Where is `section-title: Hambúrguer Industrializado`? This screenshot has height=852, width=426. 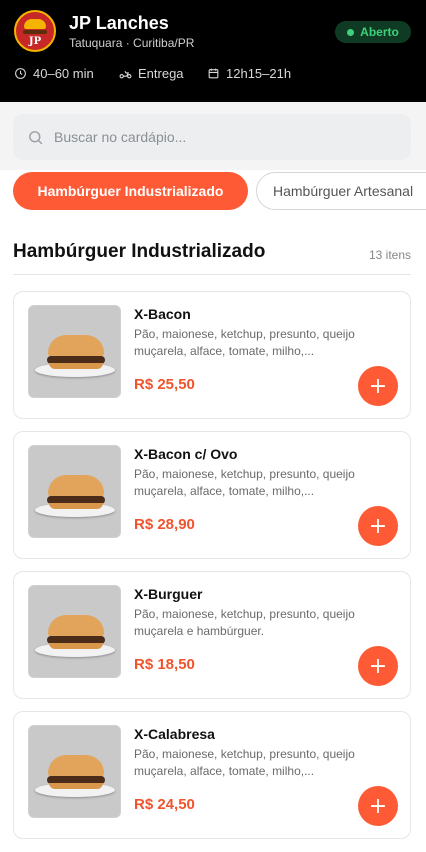 section-title: Hambúrguer Industrializado is located at coordinates (139, 251).